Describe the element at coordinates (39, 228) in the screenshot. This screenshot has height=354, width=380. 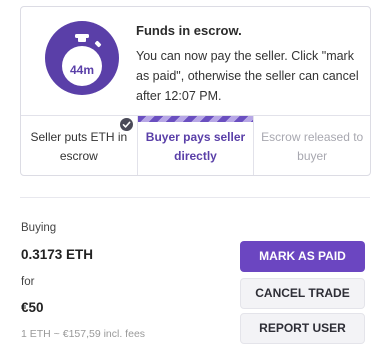
I see `buying-label: Buying` at that location.